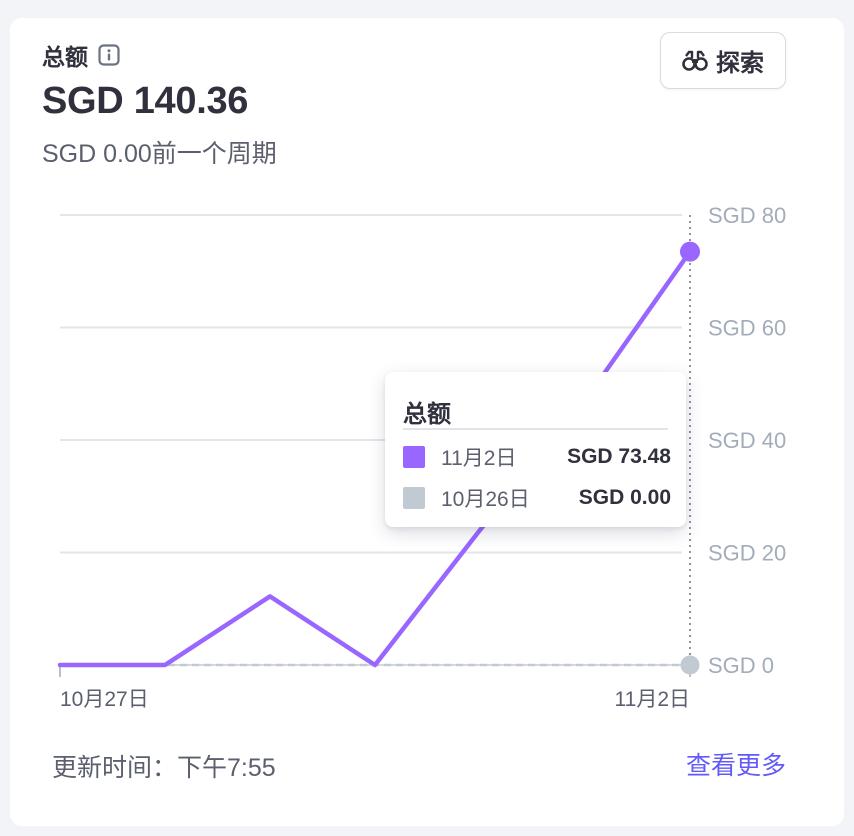  What do you see at coordinates (164, 768) in the screenshot?
I see `last-updated-text: 更新时间：下午7:55` at bounding box center [164, 768].